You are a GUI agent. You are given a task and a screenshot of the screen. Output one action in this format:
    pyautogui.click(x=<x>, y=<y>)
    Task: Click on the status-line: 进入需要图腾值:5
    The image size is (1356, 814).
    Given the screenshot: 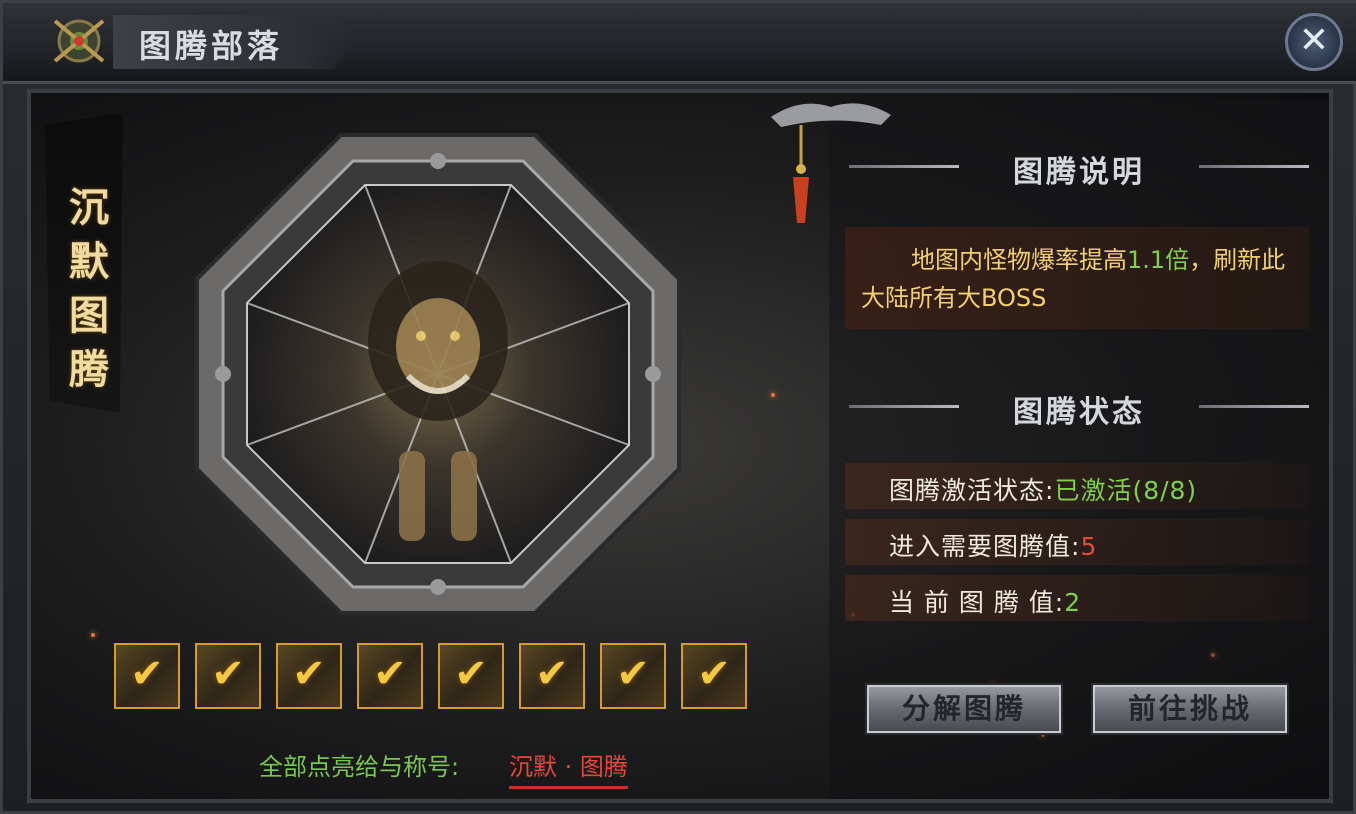 What is the action you would take?
    pyautogui.click(x=993, y=545)
    